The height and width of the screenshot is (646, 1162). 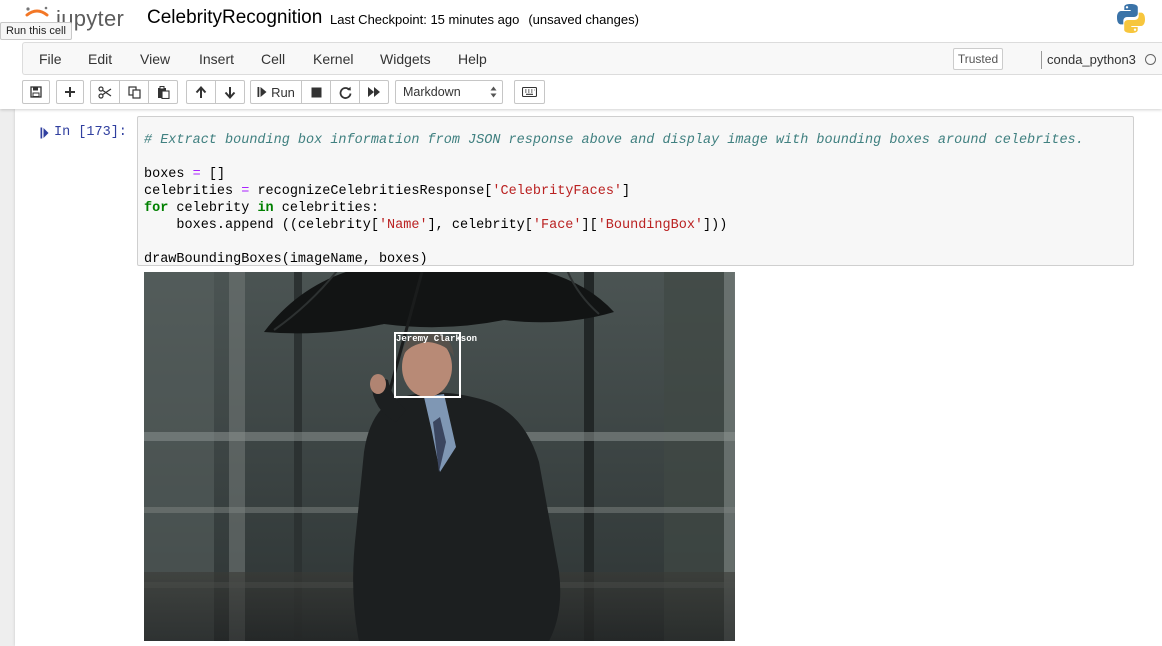 What do you see at coordinates (44, 133) in the screenshot?
I see `run-cell-icon` at bounding box center [44, 133].